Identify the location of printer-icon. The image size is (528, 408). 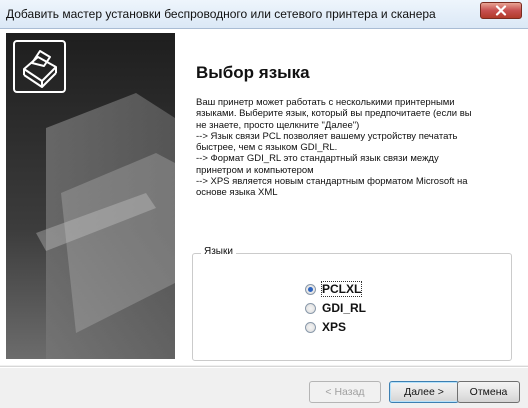
(40, 69).